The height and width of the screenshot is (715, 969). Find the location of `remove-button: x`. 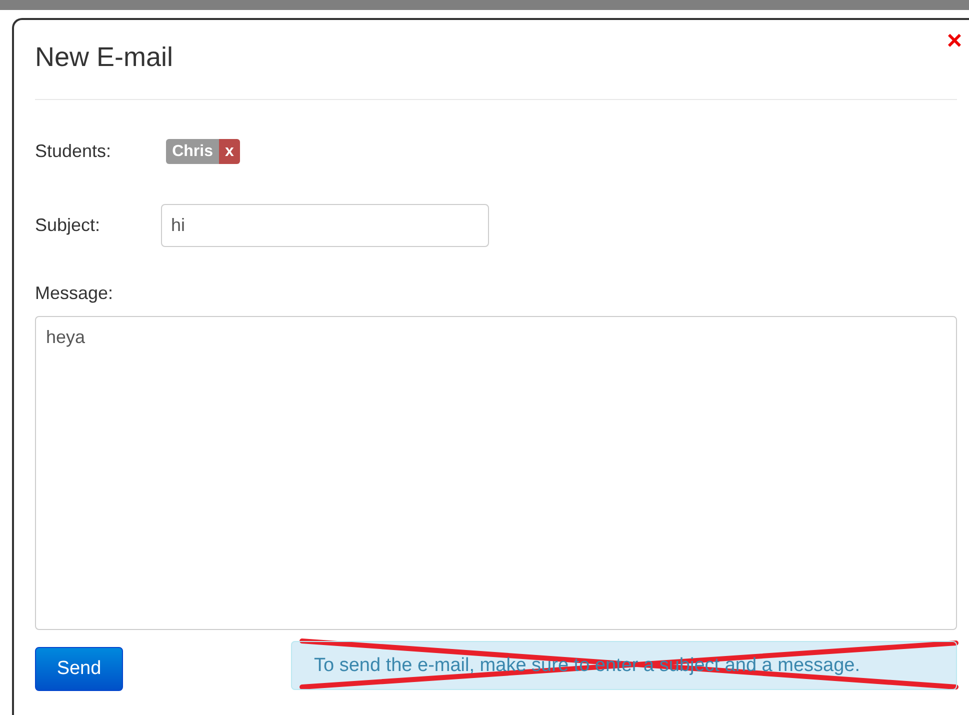

remove-button: x is located at coordinates (229, 151).